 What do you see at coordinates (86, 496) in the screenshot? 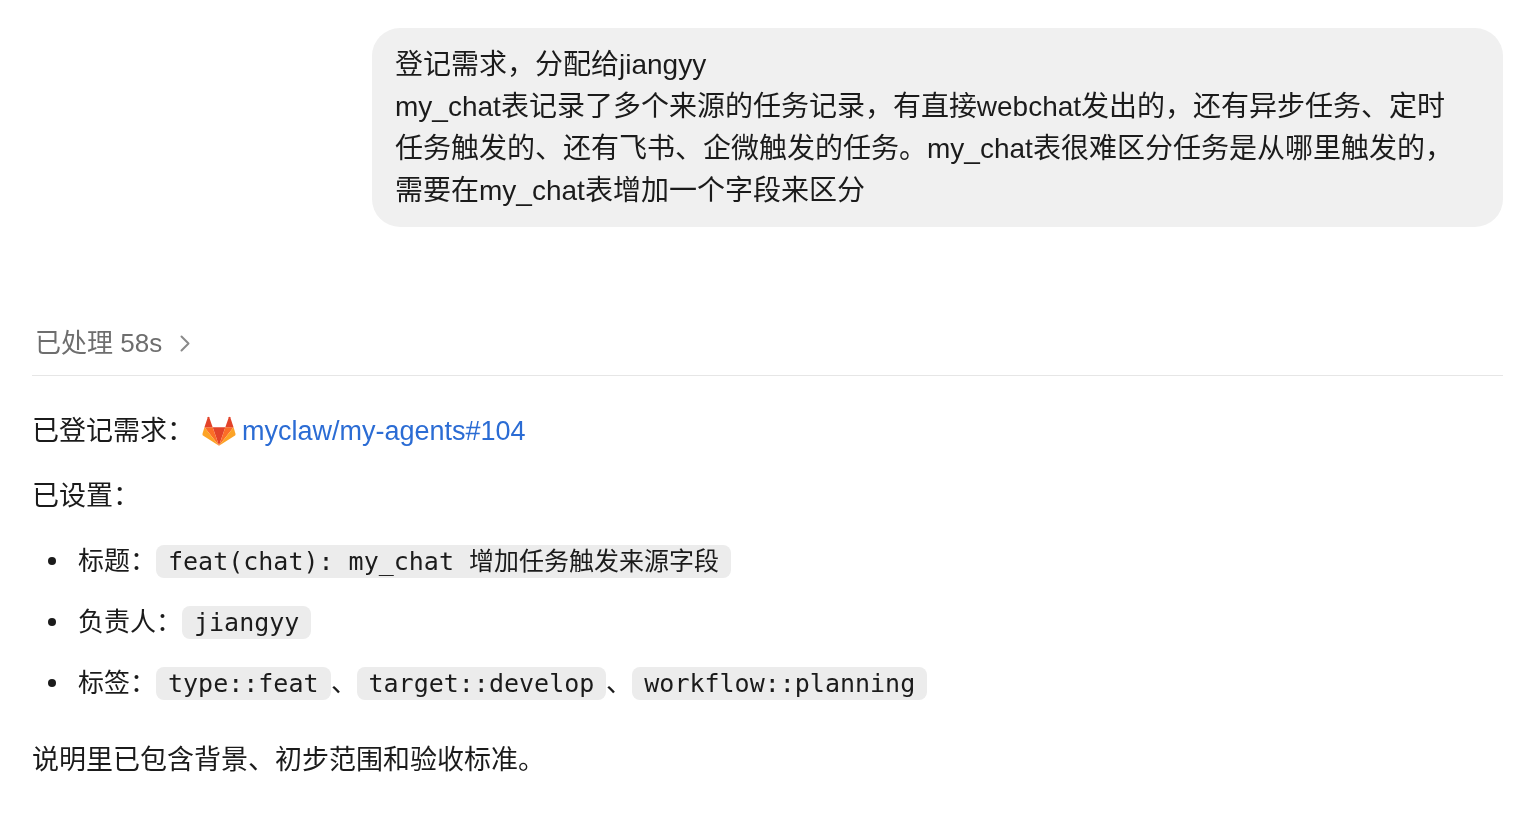
I see `section-heading: 已设置：` at bounding box center [86, 496].